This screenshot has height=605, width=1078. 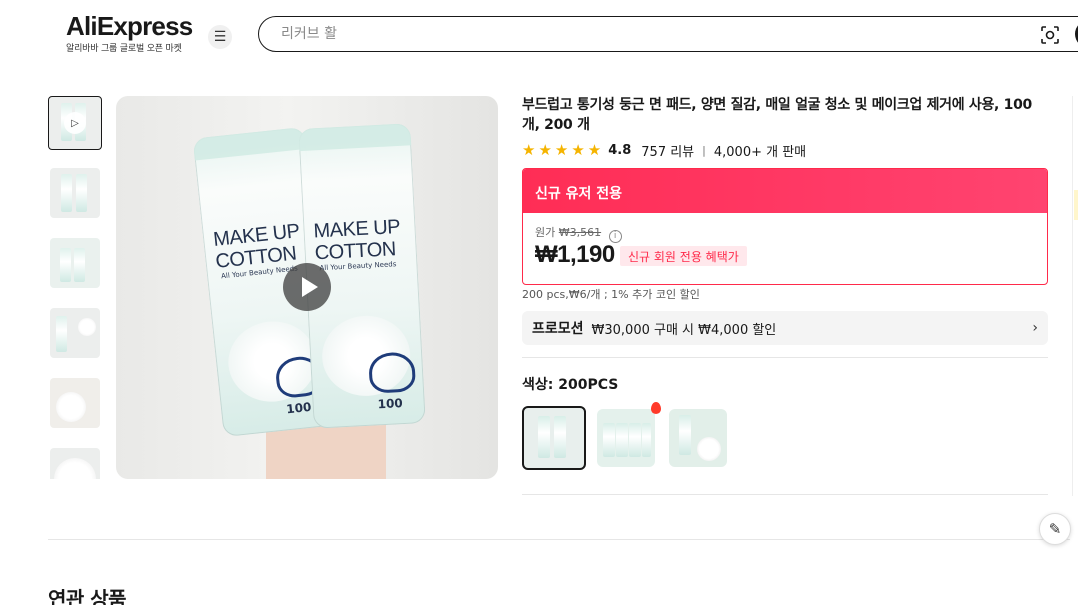 What do you see at coordinates (580, 232) in the screenshot?
I see `original-price-value: ₩3,561` at bounding box center [580, 232].